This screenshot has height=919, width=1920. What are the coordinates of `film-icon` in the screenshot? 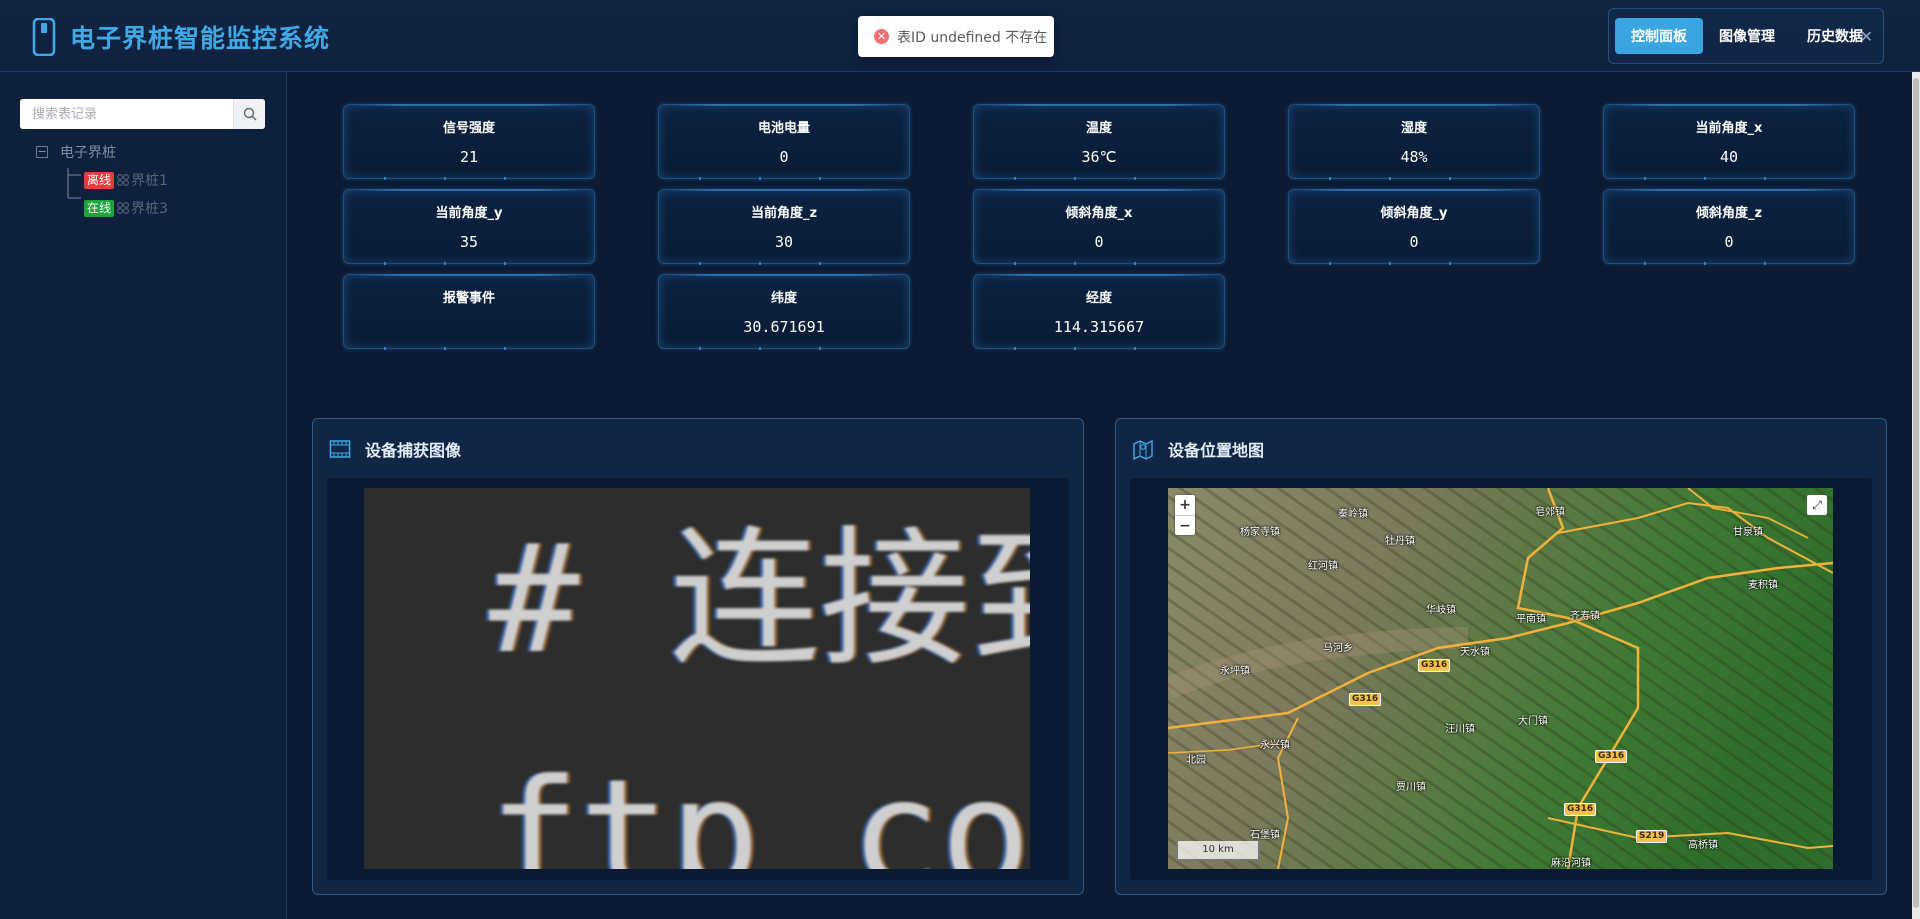 It's located at (340, 449).